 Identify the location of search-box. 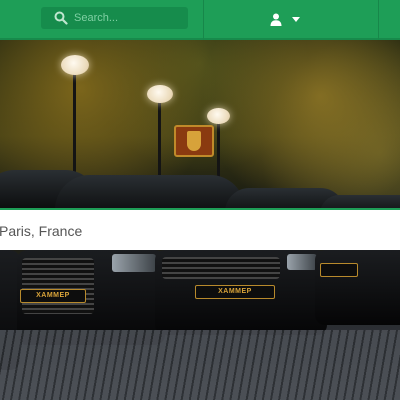
(114, 18).